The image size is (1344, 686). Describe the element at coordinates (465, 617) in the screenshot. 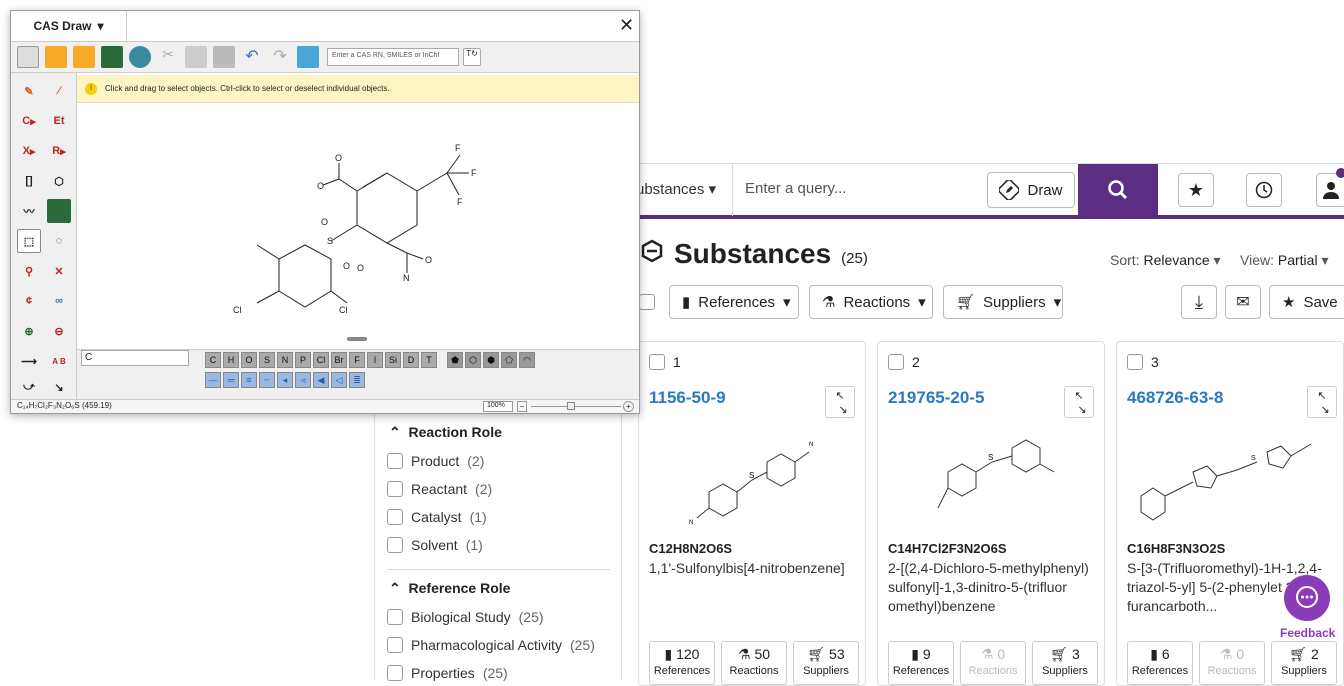

I see `filter-option: Biological Study (25)` at that location.